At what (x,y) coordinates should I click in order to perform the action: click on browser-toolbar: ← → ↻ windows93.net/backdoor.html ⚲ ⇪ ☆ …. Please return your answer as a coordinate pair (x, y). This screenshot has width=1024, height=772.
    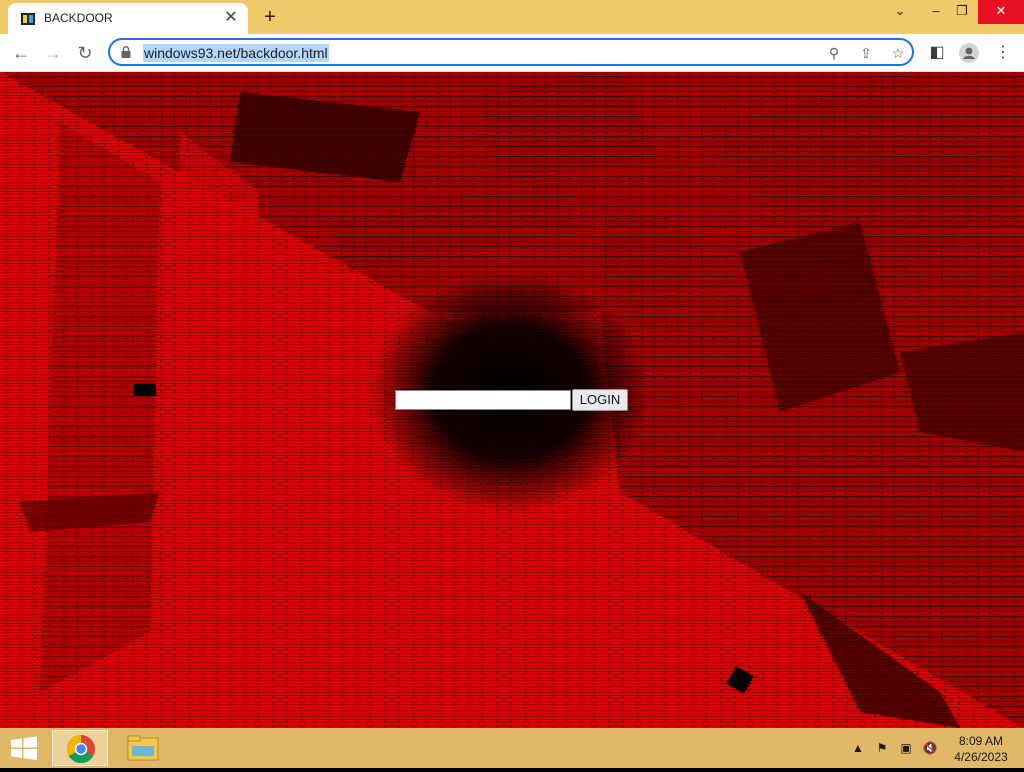
    Looking at the image, I should click on (512, 53).